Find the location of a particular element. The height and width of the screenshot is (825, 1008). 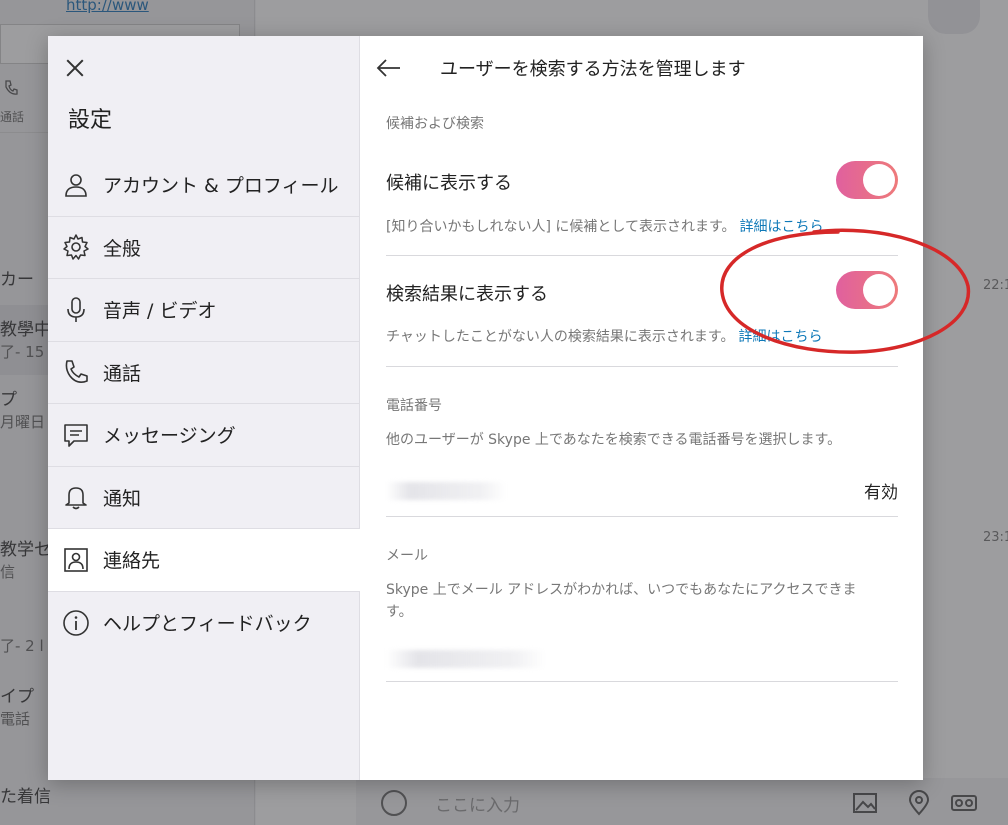

nav-item-notifications: 通知 is located at coordinates (204, 498).